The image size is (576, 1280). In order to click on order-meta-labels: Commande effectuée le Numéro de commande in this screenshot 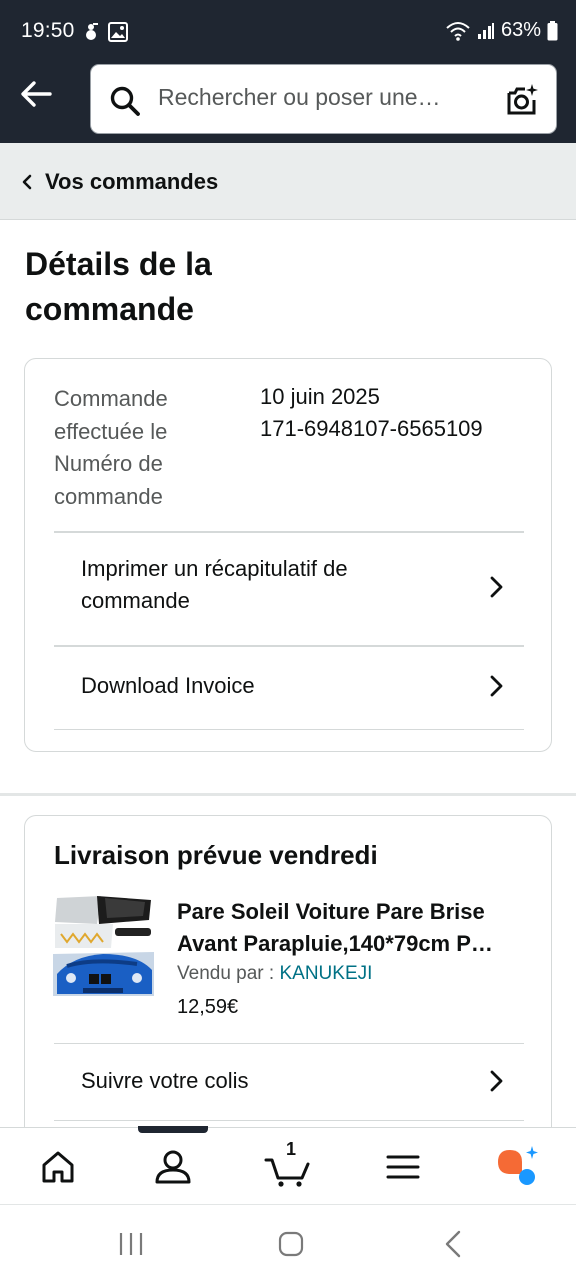, I will do `click(149, 448)`.